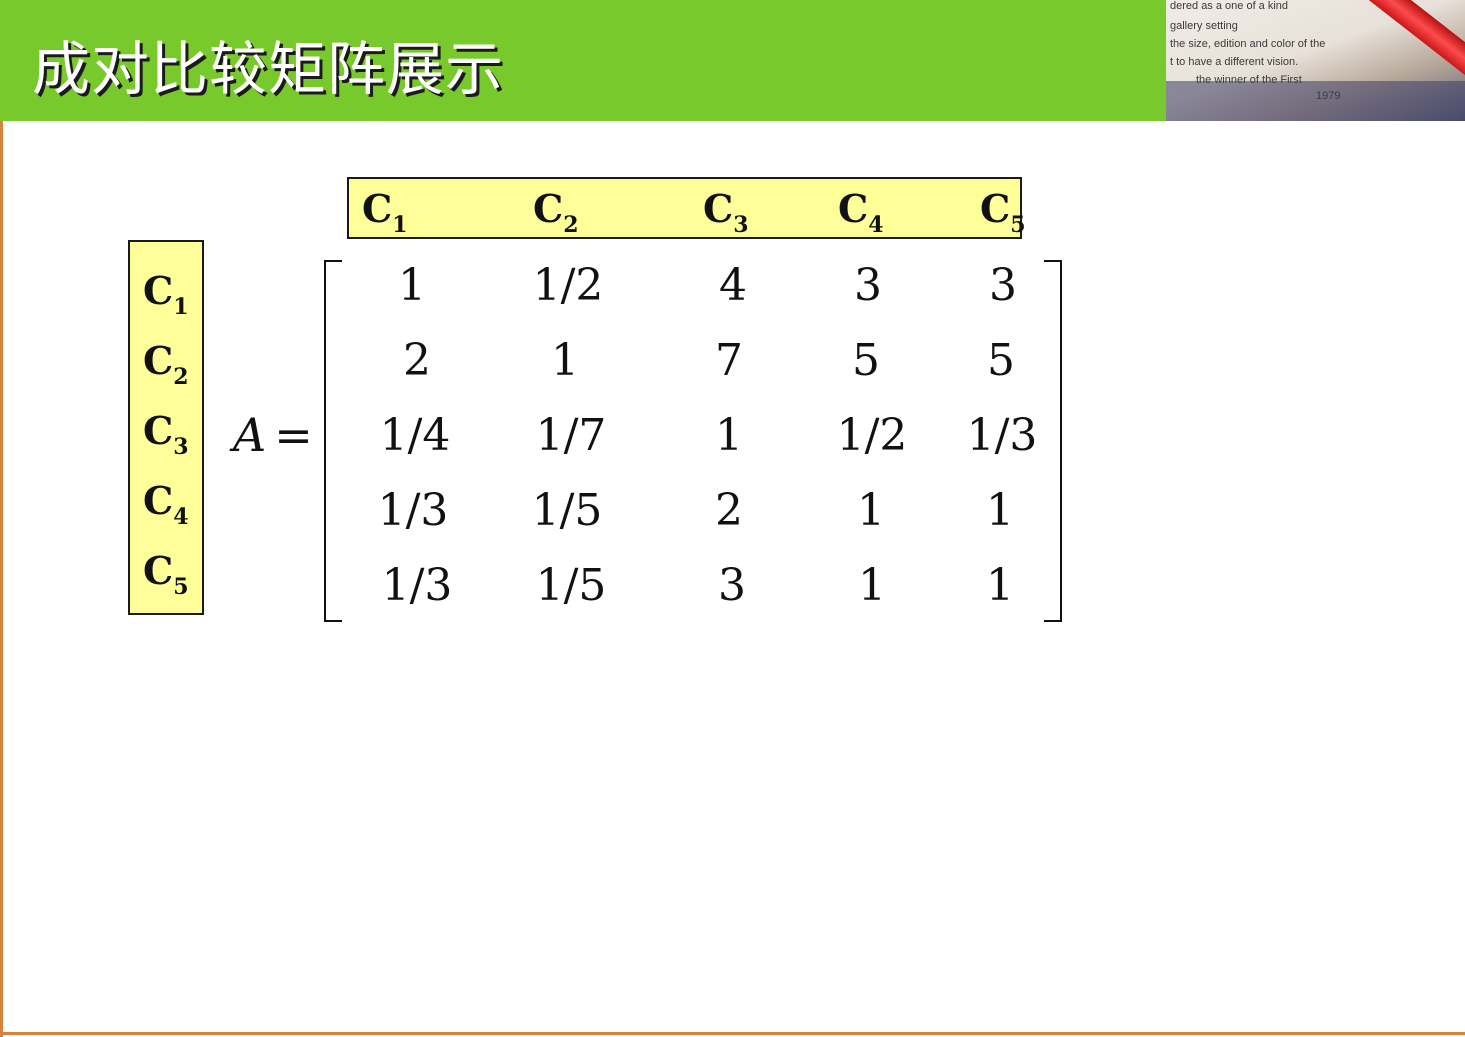 The width and height of the screenshot is (1465, 1037). Describe the element at coordinates (726, 212) in the screenshot. I see `column-criterion: C3` at that location.